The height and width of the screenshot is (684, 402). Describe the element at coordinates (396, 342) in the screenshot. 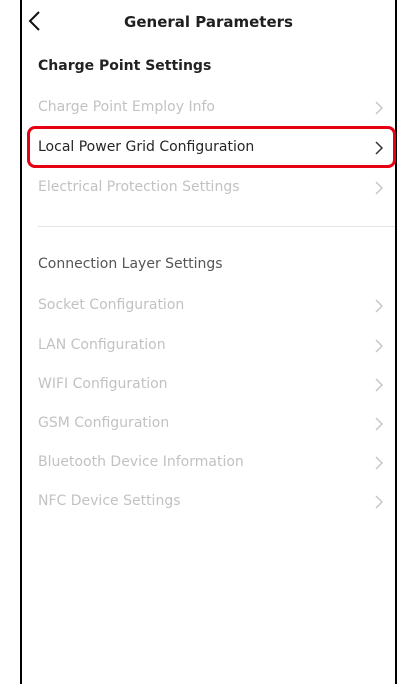

I see `frame-border-right` at that location.